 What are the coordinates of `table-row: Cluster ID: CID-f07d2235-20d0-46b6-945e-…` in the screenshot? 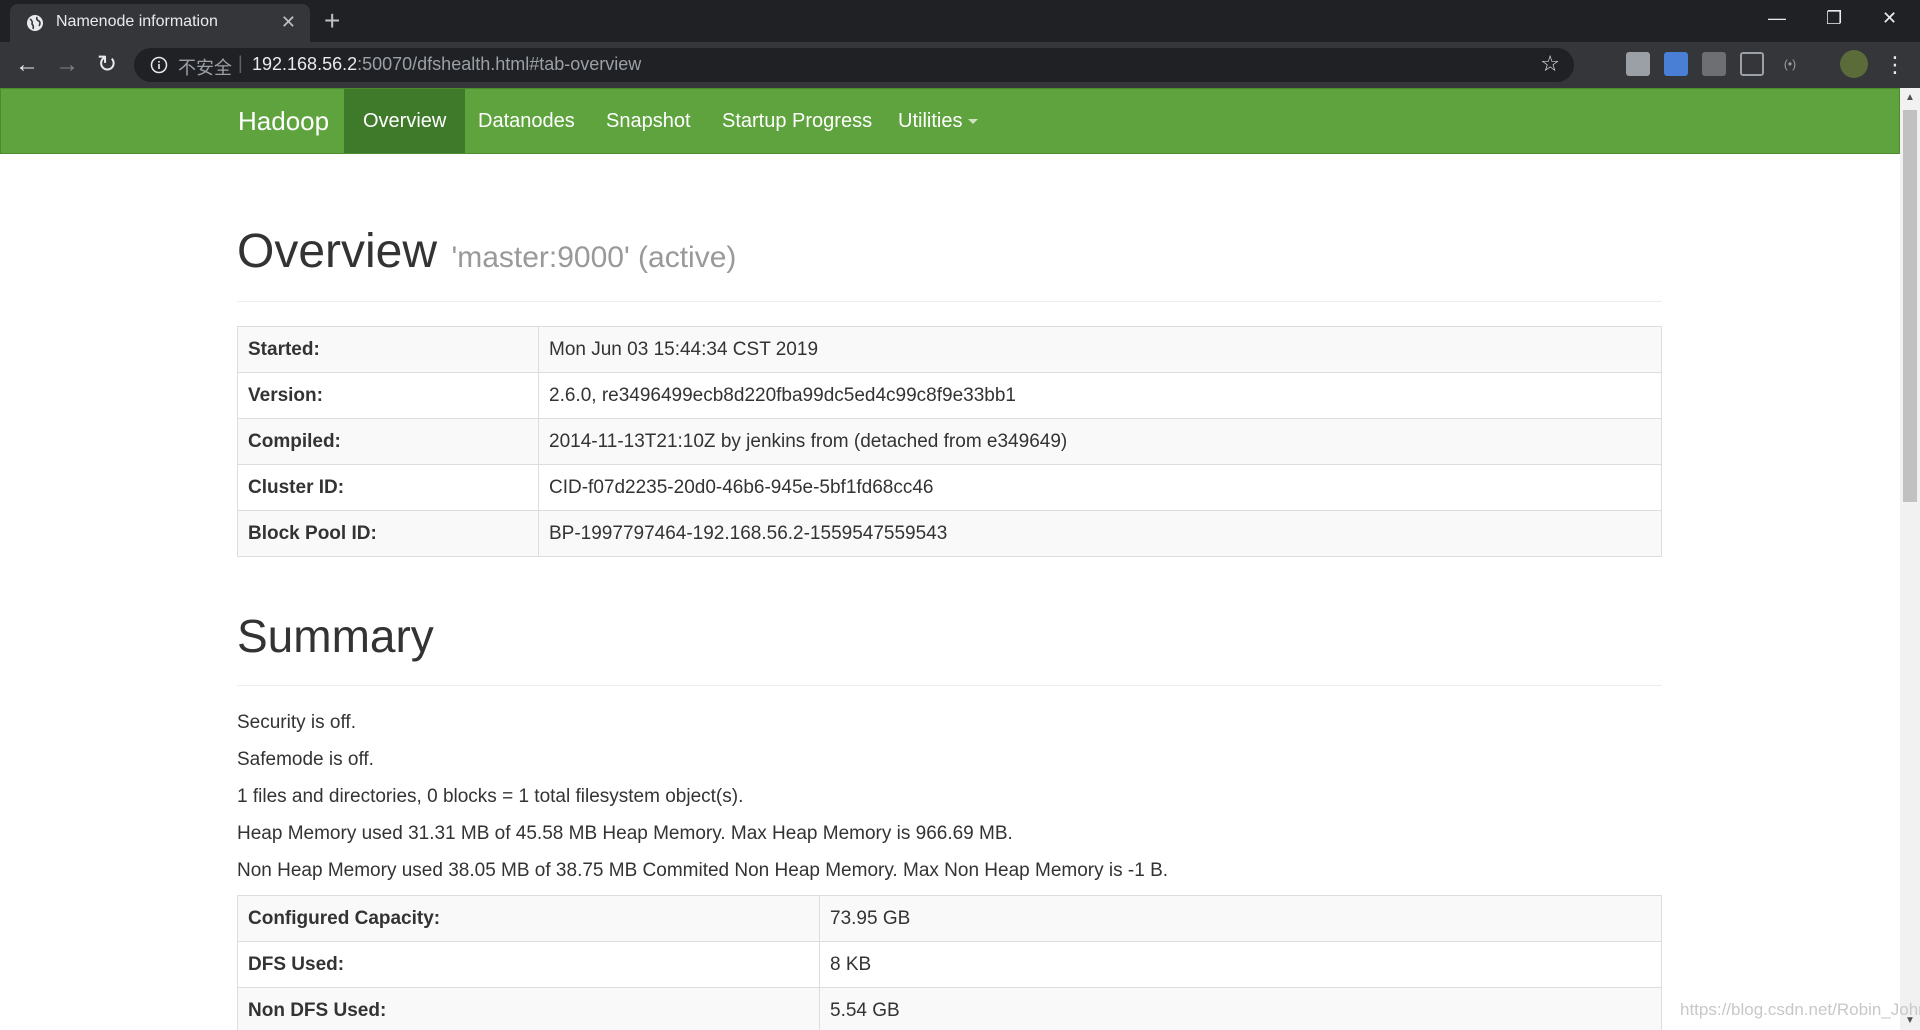 It's located at (949, 487).